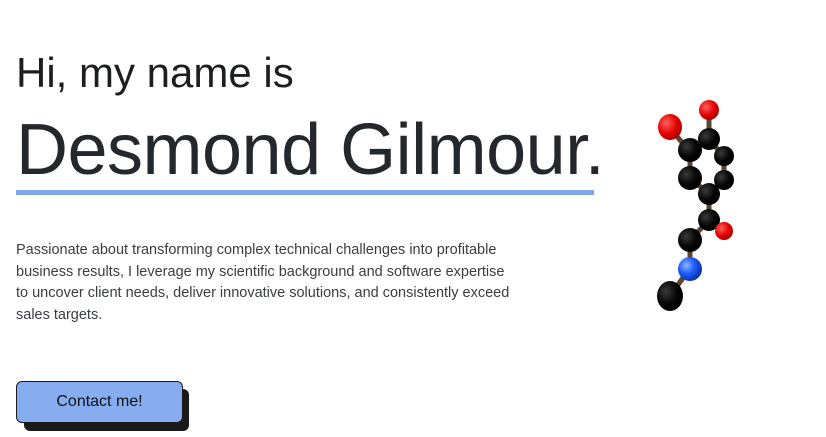  What do you see at coordinates (690, 269) in the screenshot?
I see `nitrogen-atom` at bounding box center [690, 269].